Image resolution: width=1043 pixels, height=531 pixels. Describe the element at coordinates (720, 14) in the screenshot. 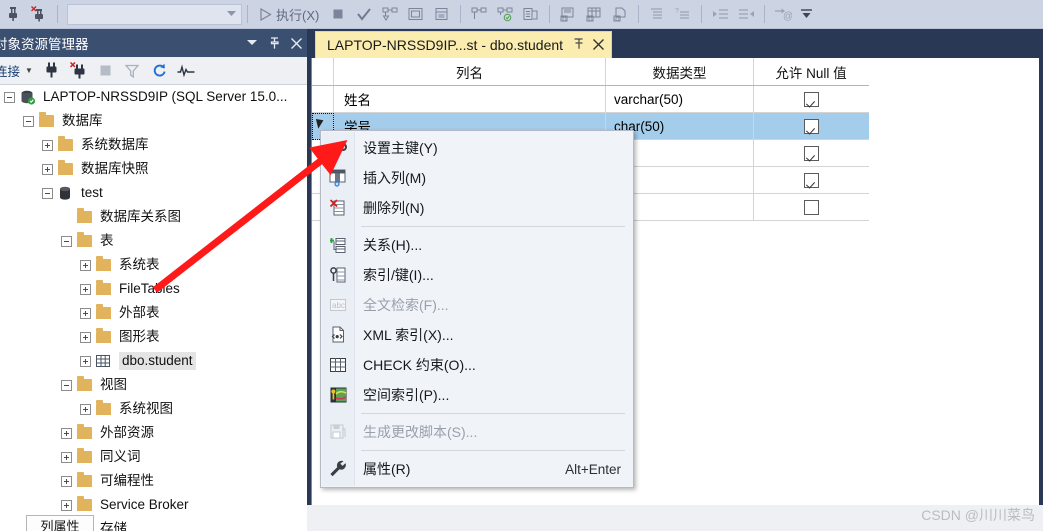

I see `decrease-indent-icon` at that location.